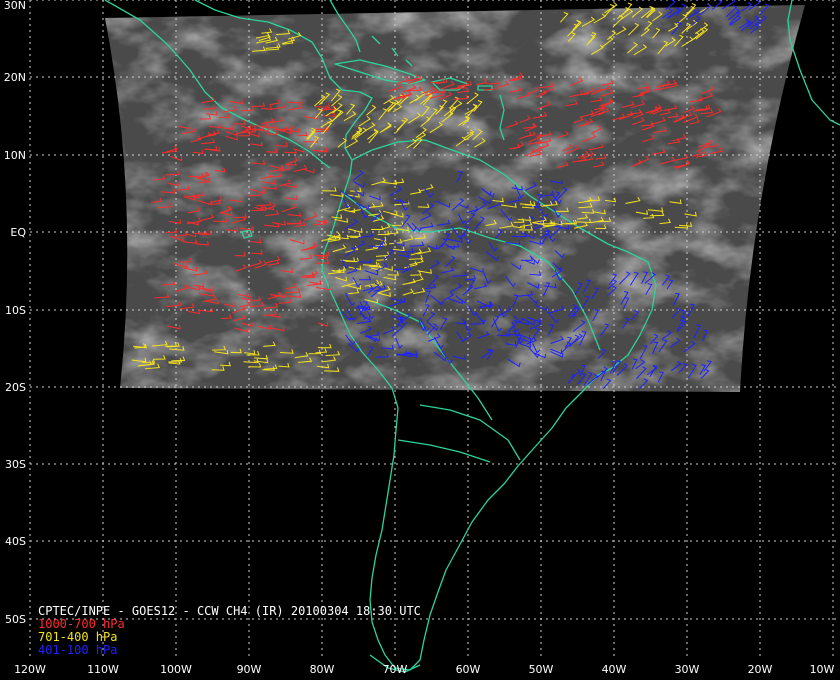 Image resolution: width=840 pixels, height=680 pixels. What do you see at coordinates (249, 669) in the screenshot?
I see `longitude-label: 90W` at bounding box center [249, 669].